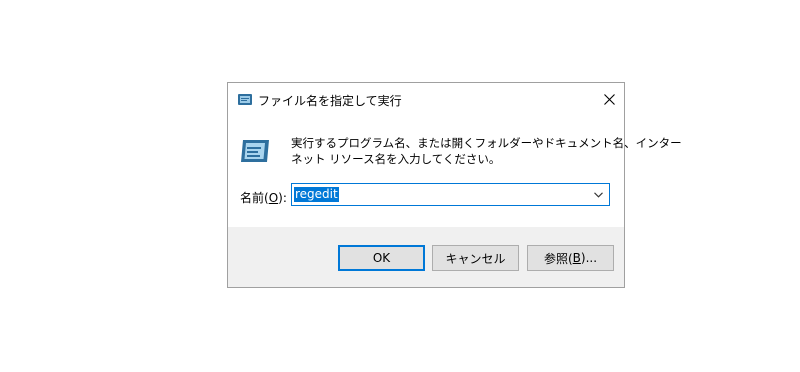  Describe the element at coordinates (254, 198) in the screenshot. I see `open-label-prefix: 名前(` at that location.